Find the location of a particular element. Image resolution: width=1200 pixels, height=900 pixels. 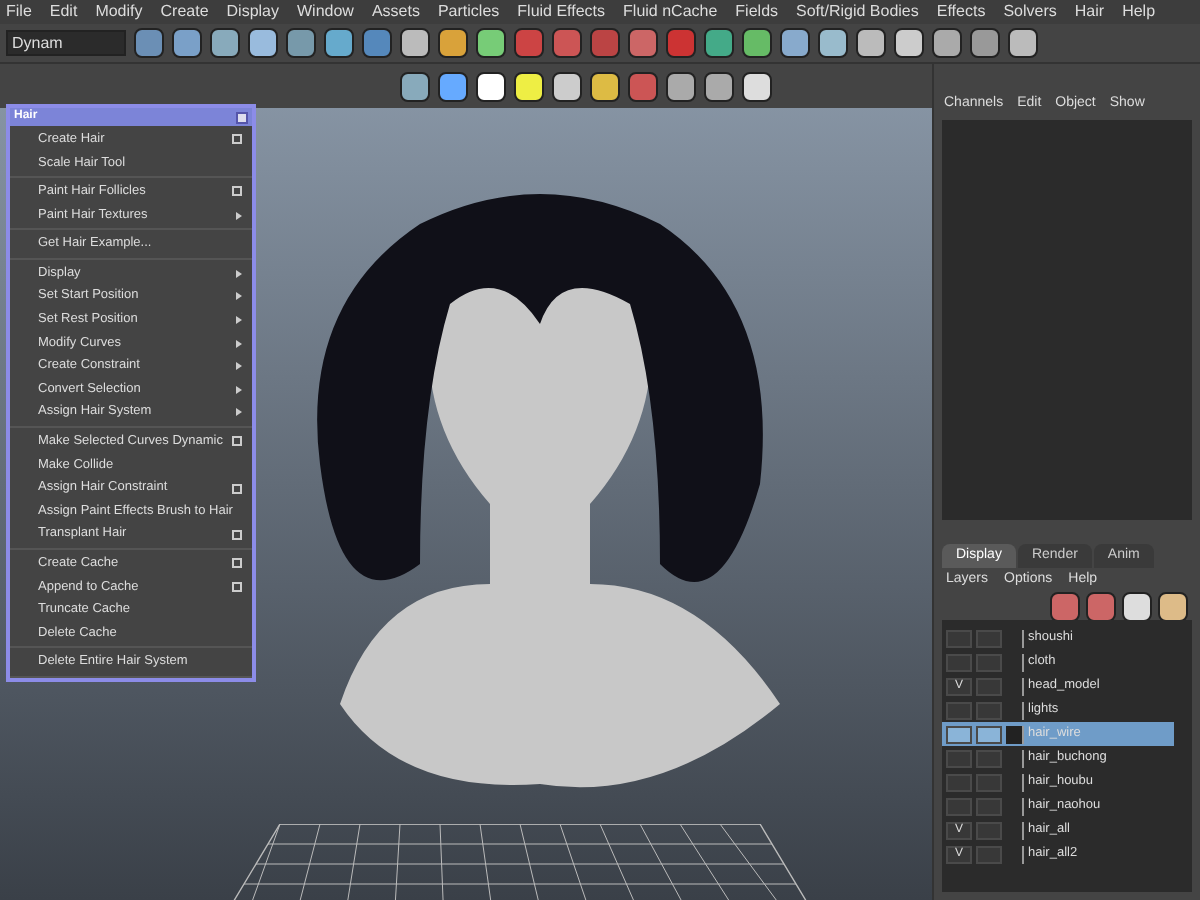

menu-item: Effects is located at coordinates (961, 12).